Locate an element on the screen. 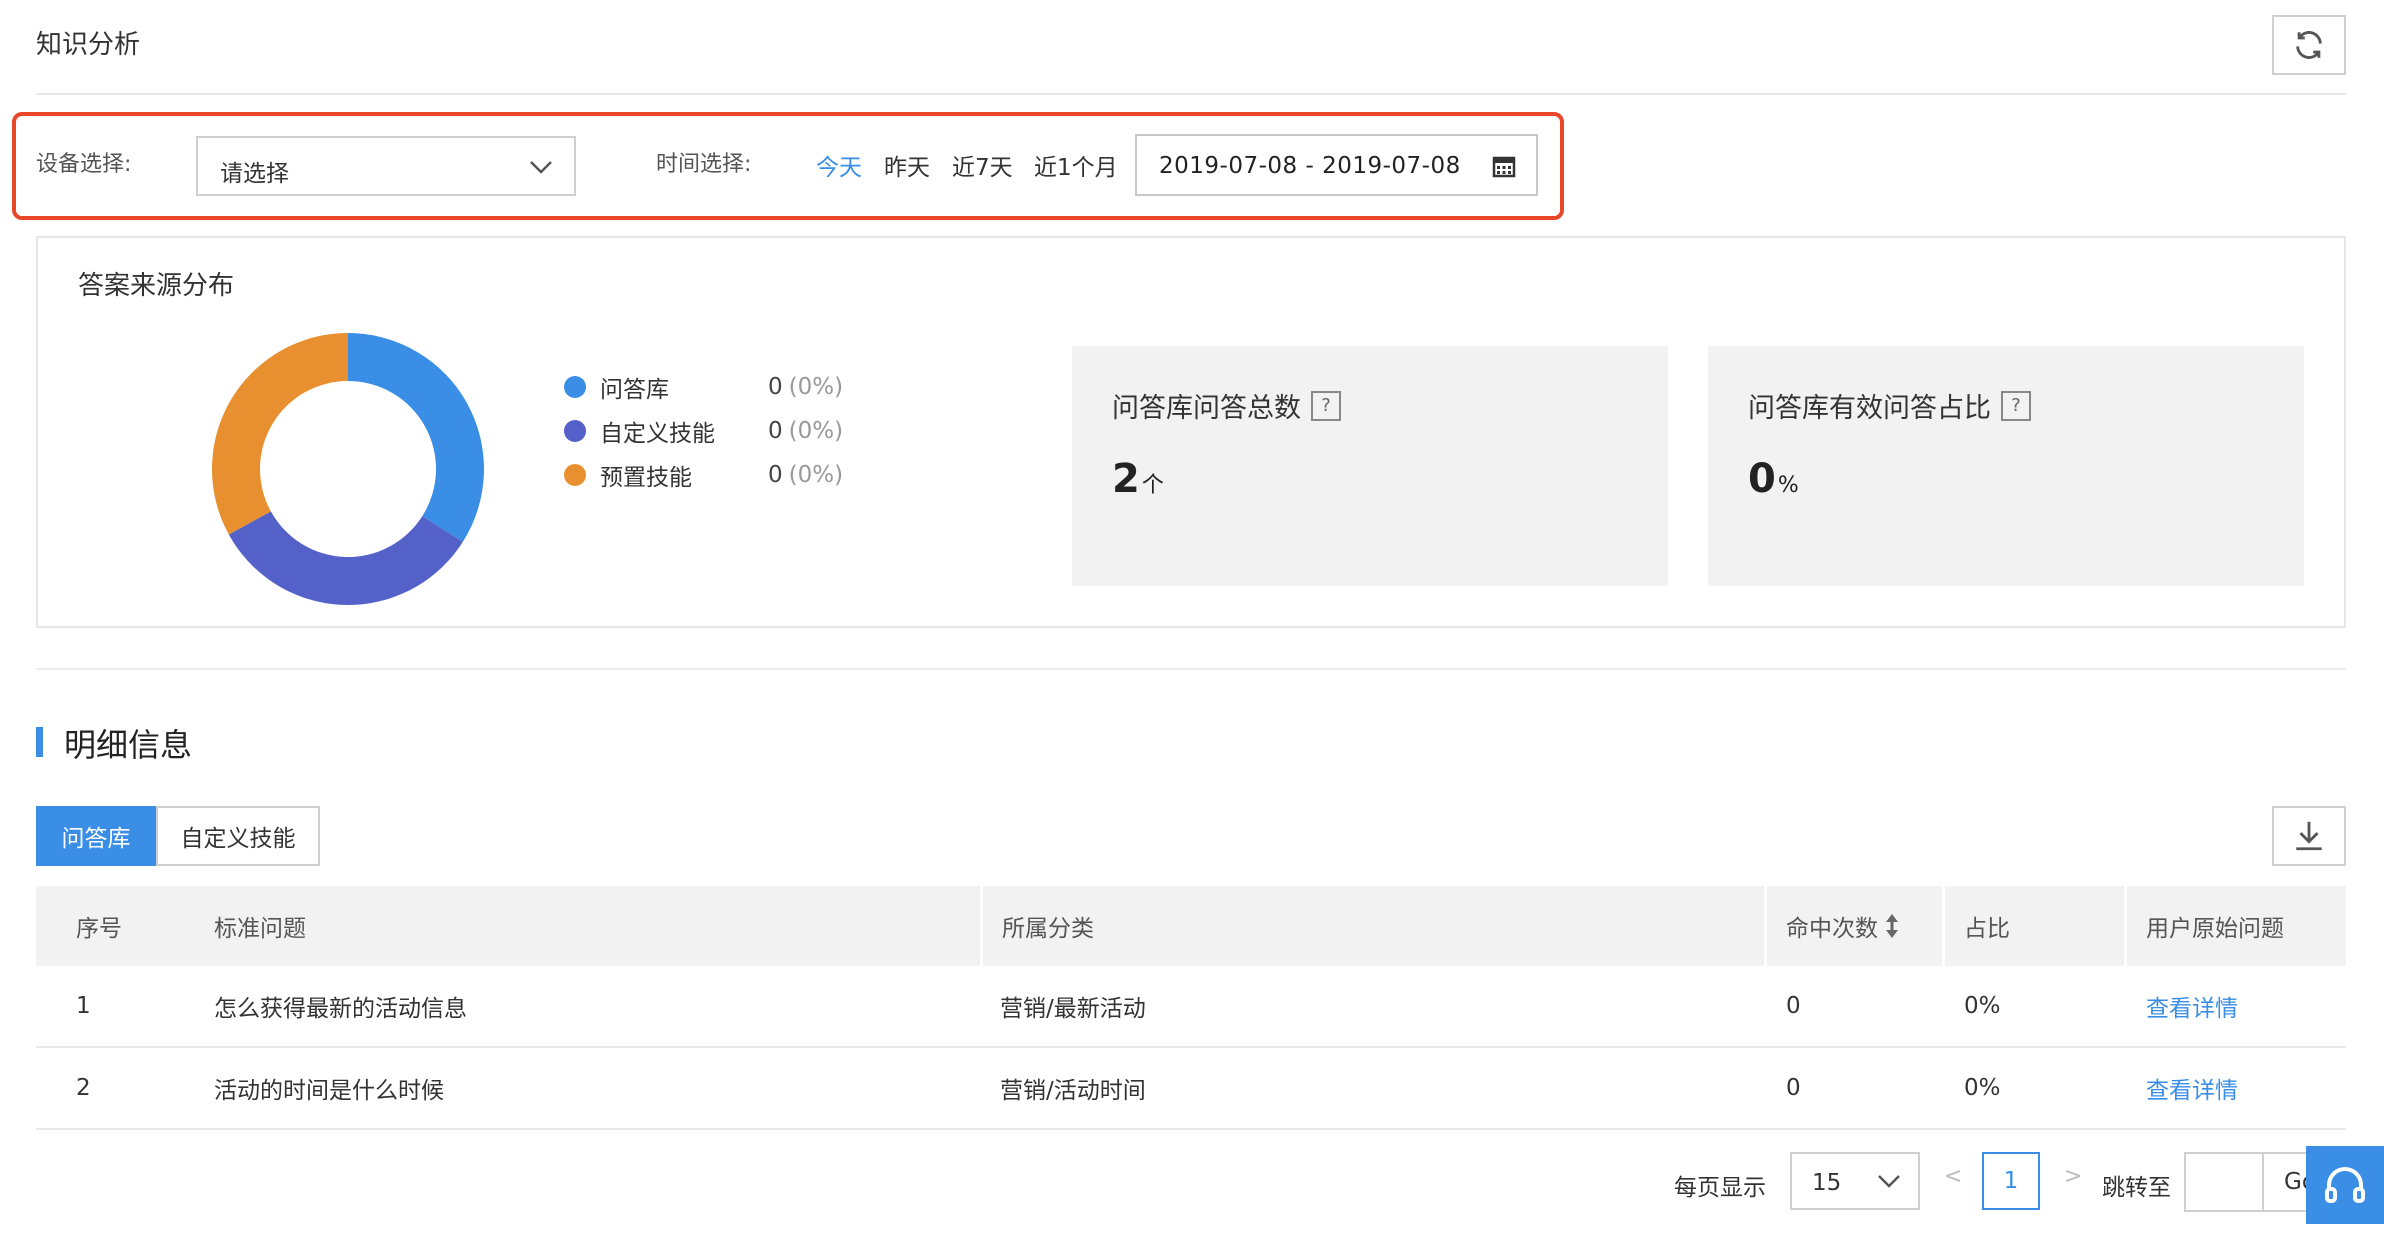 Image resolution: width=2384 pixels, height=1246 pixels. cell-index: 2 is located at coordinates (83, 1088).